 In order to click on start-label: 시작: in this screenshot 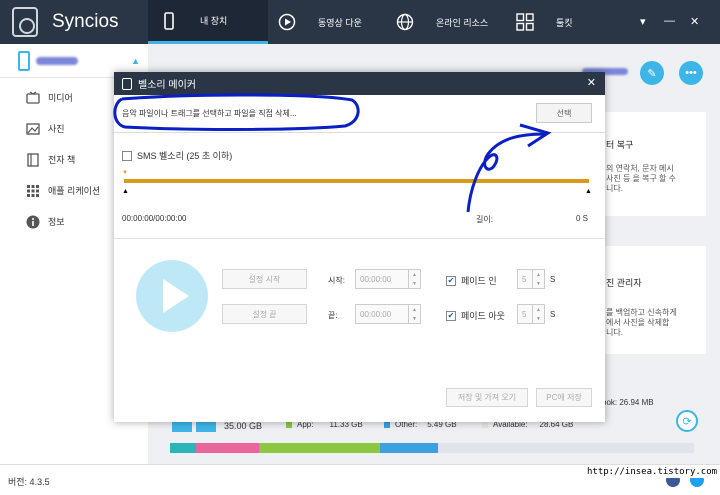, I will do `click(336, 280)`.